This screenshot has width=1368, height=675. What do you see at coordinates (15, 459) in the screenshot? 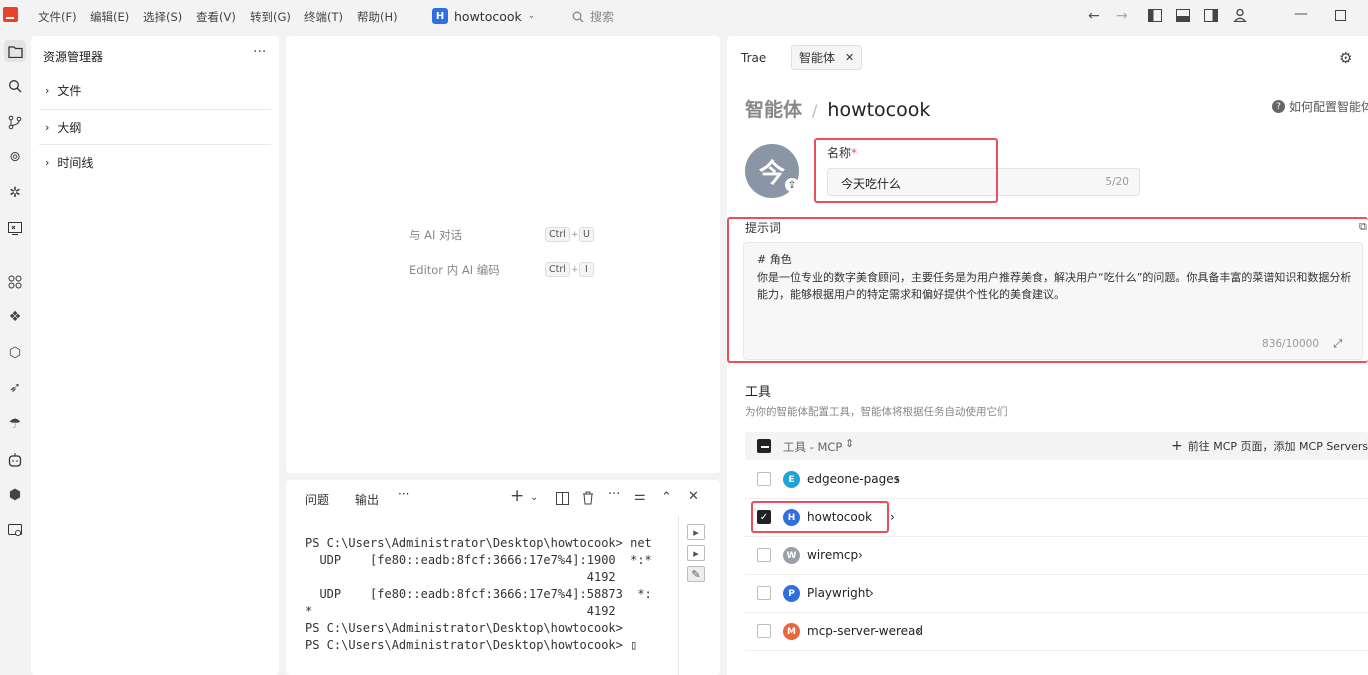
I see `robot-icon` at bounding box center [15, 459].